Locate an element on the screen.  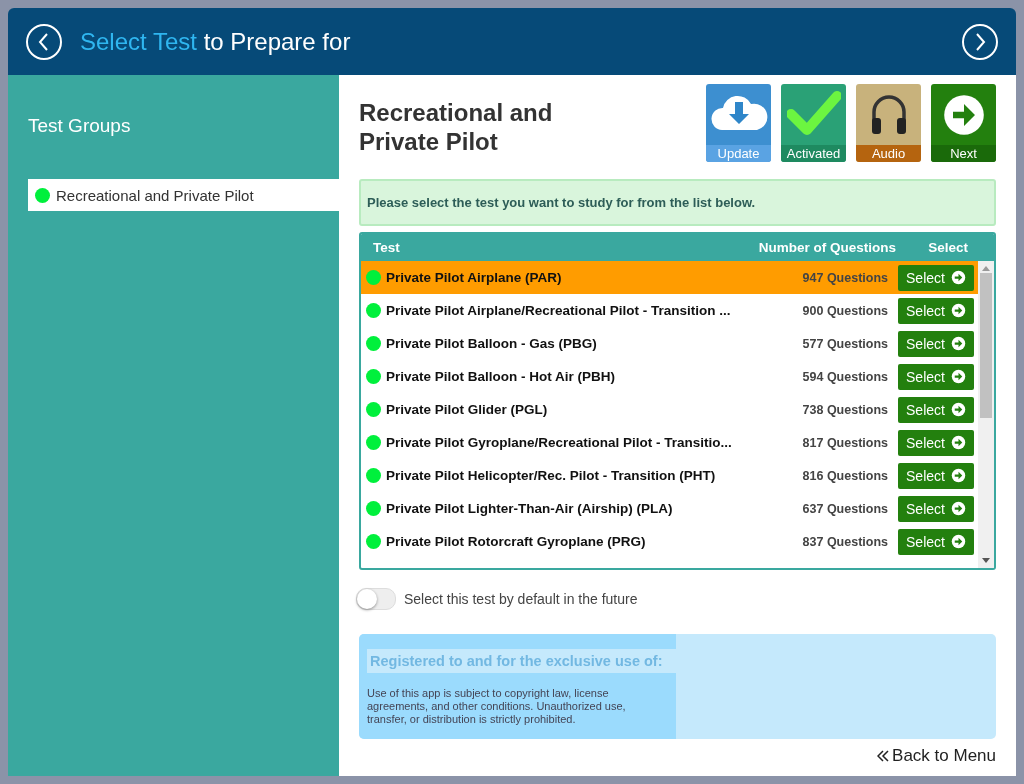
checkmark-icon is located at coordinates (813, 114).